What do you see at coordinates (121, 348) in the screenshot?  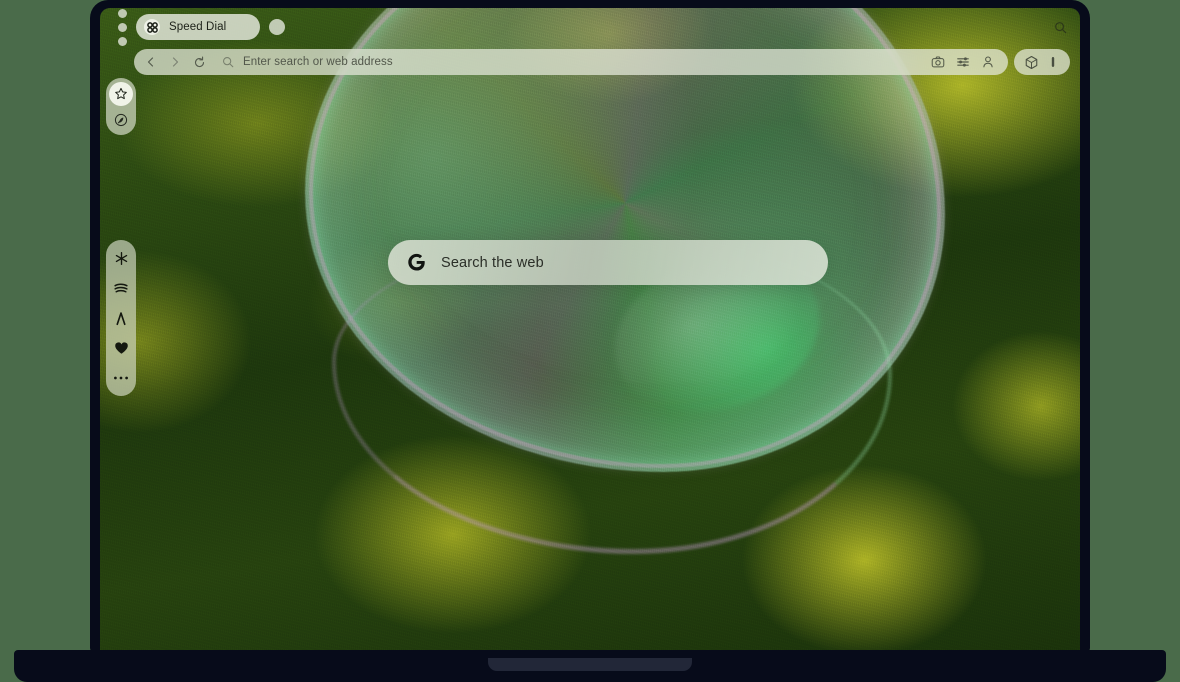 I see `heart-icon` at bounding box center [121, 348].